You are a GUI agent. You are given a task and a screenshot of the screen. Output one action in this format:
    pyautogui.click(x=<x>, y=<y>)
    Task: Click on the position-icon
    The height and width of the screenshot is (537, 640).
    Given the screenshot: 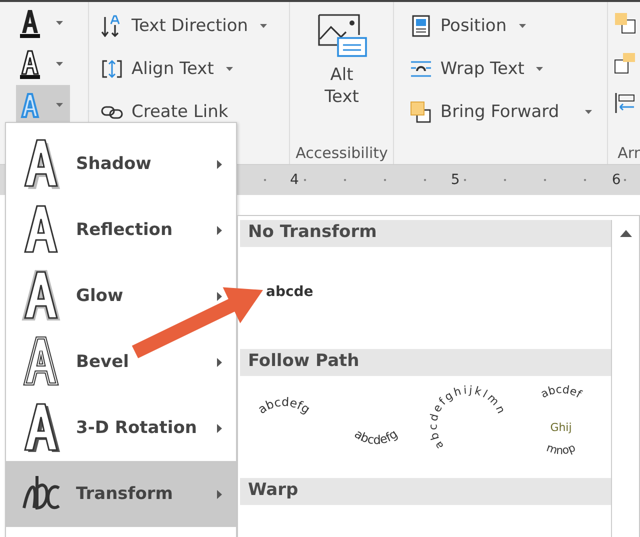 What is the action you would take?
    pyautogui.click(x=421, y=25)
    